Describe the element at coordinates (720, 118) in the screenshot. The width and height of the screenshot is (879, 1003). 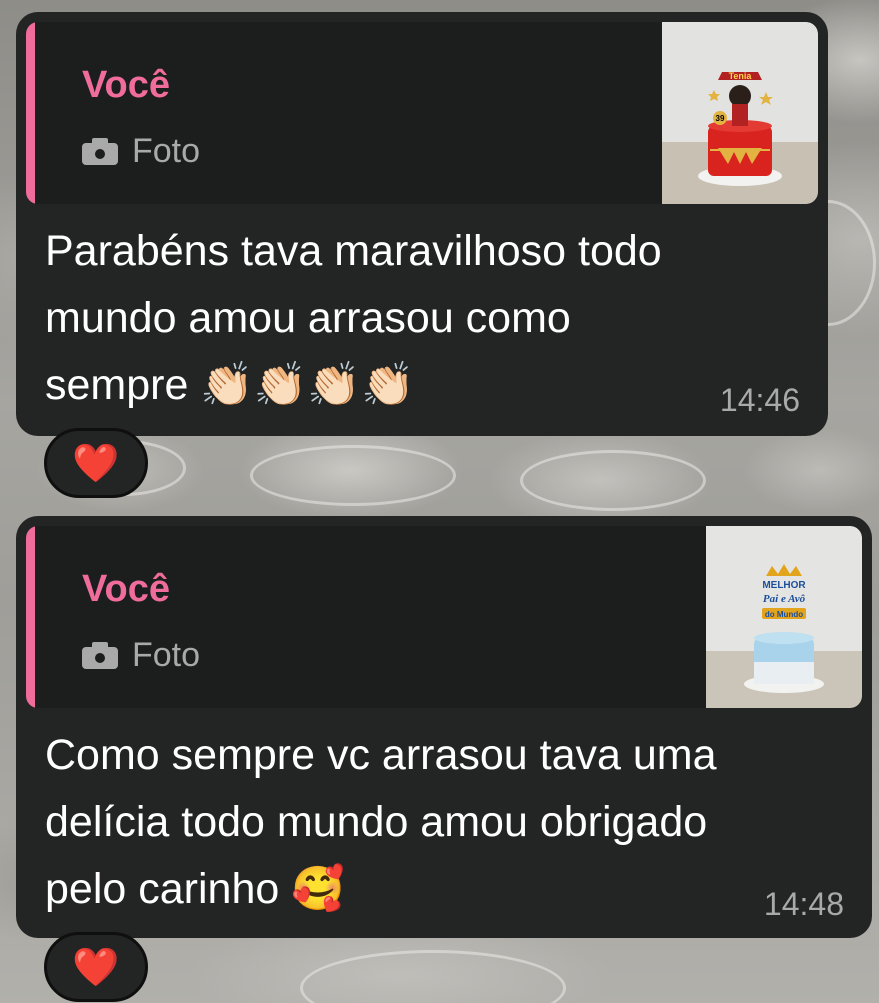
I see `svg-text: 39` at that location.